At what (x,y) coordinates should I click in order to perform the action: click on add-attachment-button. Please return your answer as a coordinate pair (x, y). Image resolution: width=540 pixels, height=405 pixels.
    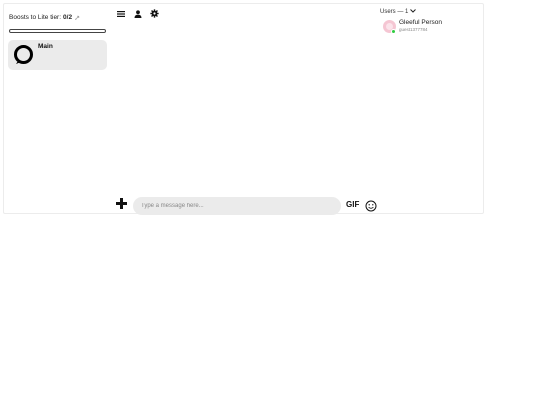
    Looking at the image, I should click on (121, 203).